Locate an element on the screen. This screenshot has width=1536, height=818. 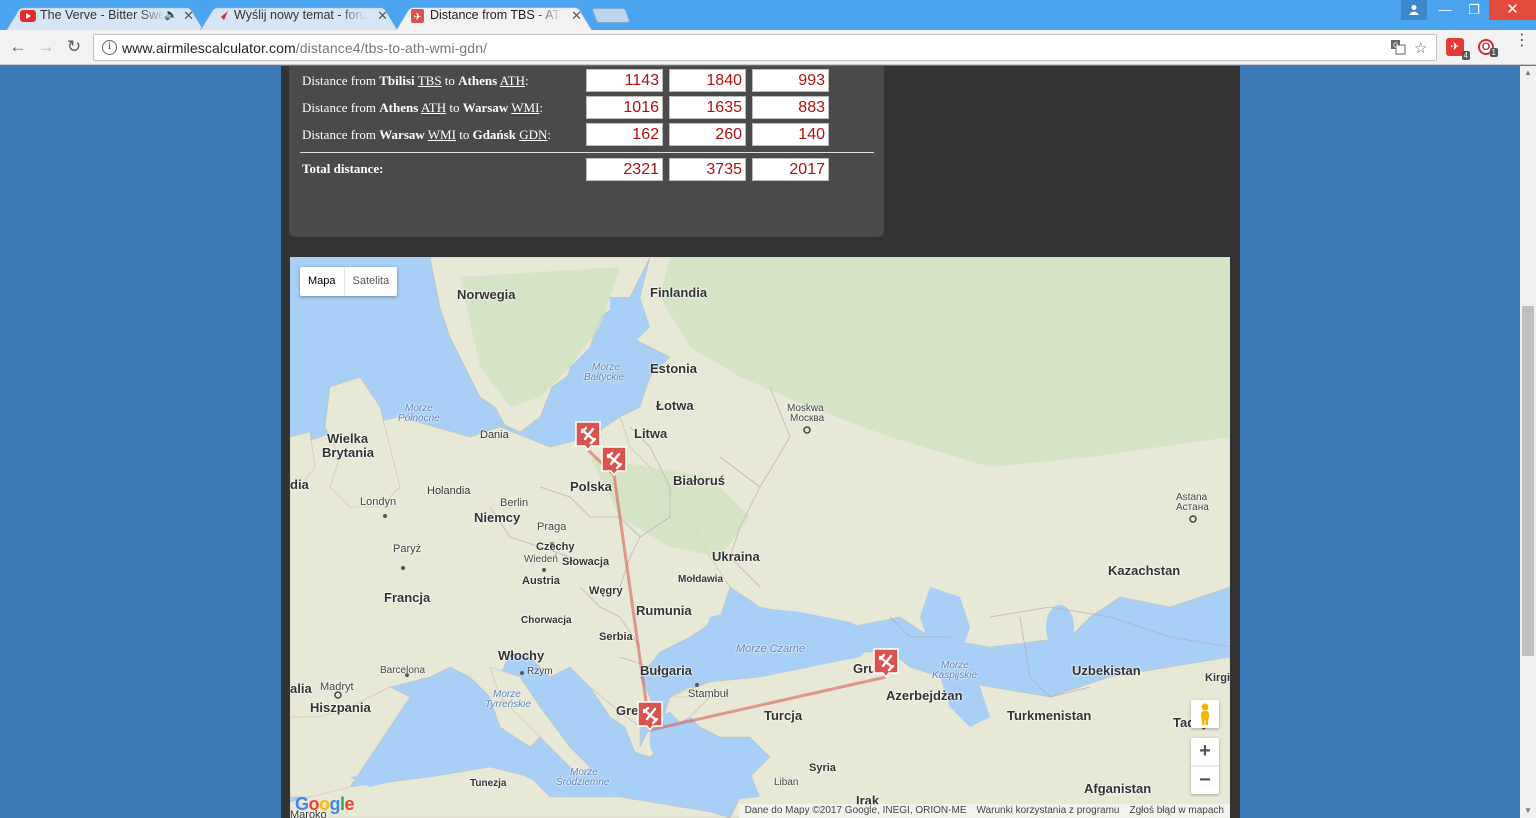
tab-title: Wyślij nowy temat - foru is located at coordinates (300, 15).